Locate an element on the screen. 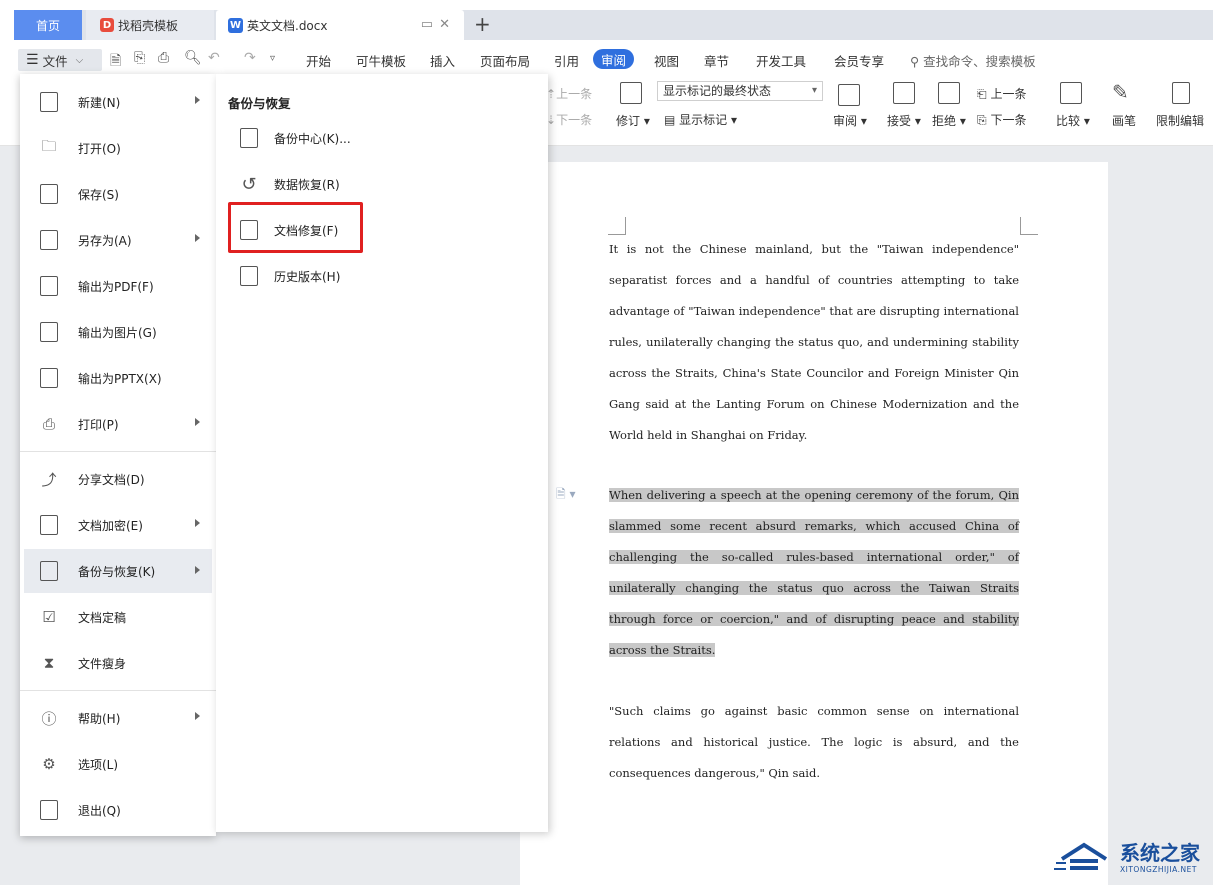 The width and height of the screenshot is (1213, 885). prev-change-label: 上一条 is located at coordinates (1008, 94).